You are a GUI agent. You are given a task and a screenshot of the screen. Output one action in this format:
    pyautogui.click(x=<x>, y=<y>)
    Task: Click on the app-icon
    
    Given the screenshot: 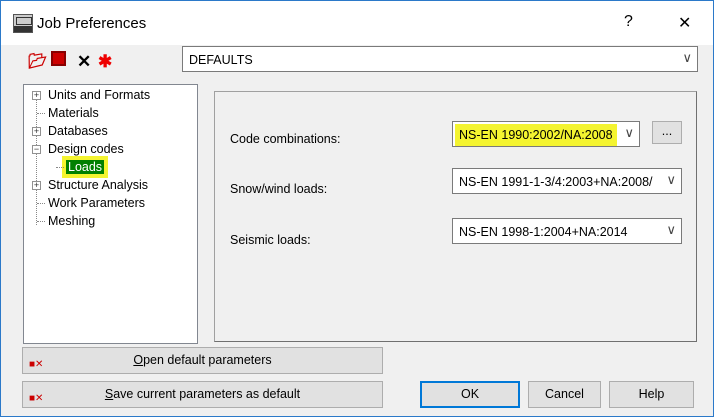 What is the action you would take?
    pyautogui.click(x=23, y=23)
    